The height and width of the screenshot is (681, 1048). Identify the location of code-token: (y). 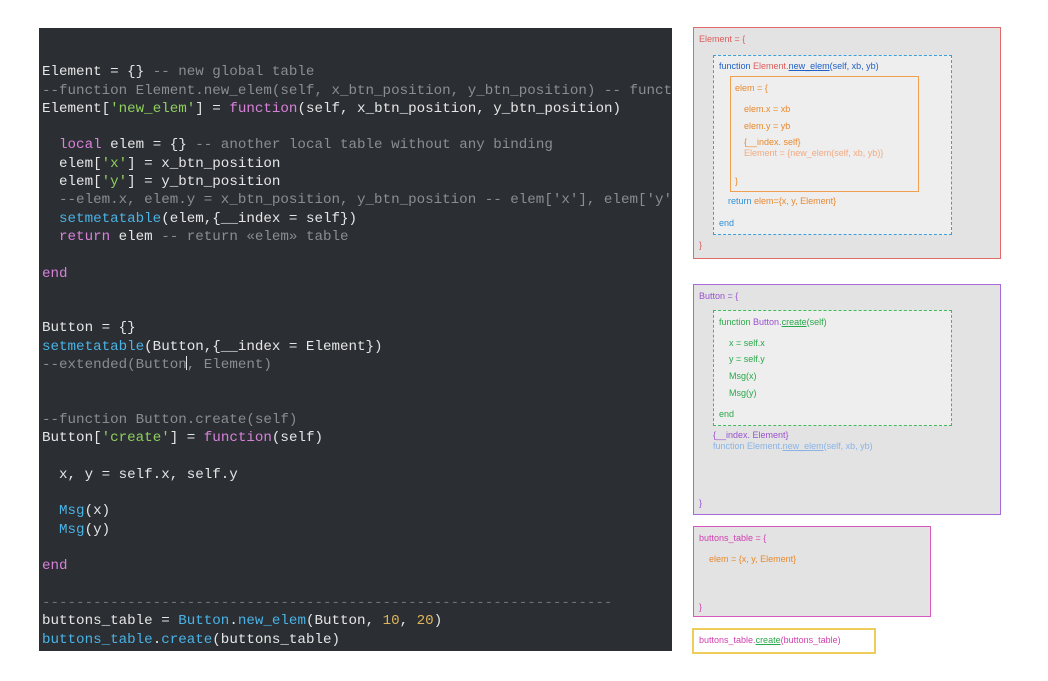
(97, 529).